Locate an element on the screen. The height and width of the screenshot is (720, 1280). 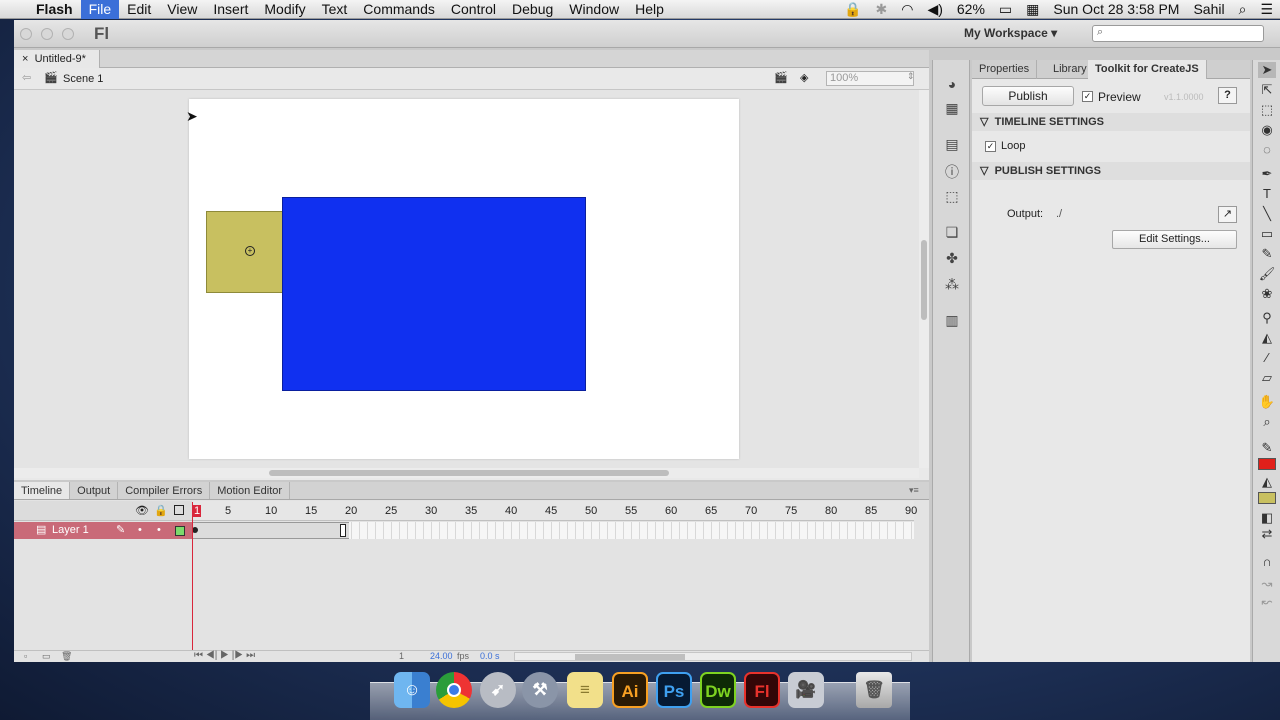
tab-motion-editor: Motion Editor is located at coordinates (250, 490).